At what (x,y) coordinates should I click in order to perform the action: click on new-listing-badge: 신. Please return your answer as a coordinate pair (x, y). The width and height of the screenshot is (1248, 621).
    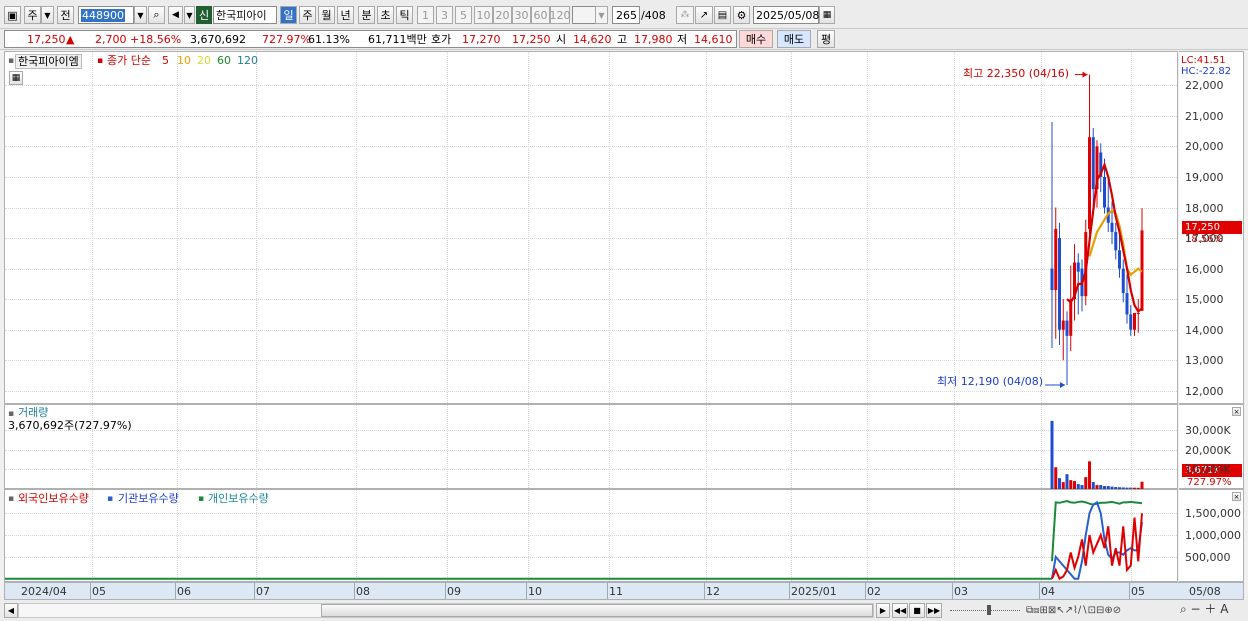
    Looking at the image, I should click on (204, 15).